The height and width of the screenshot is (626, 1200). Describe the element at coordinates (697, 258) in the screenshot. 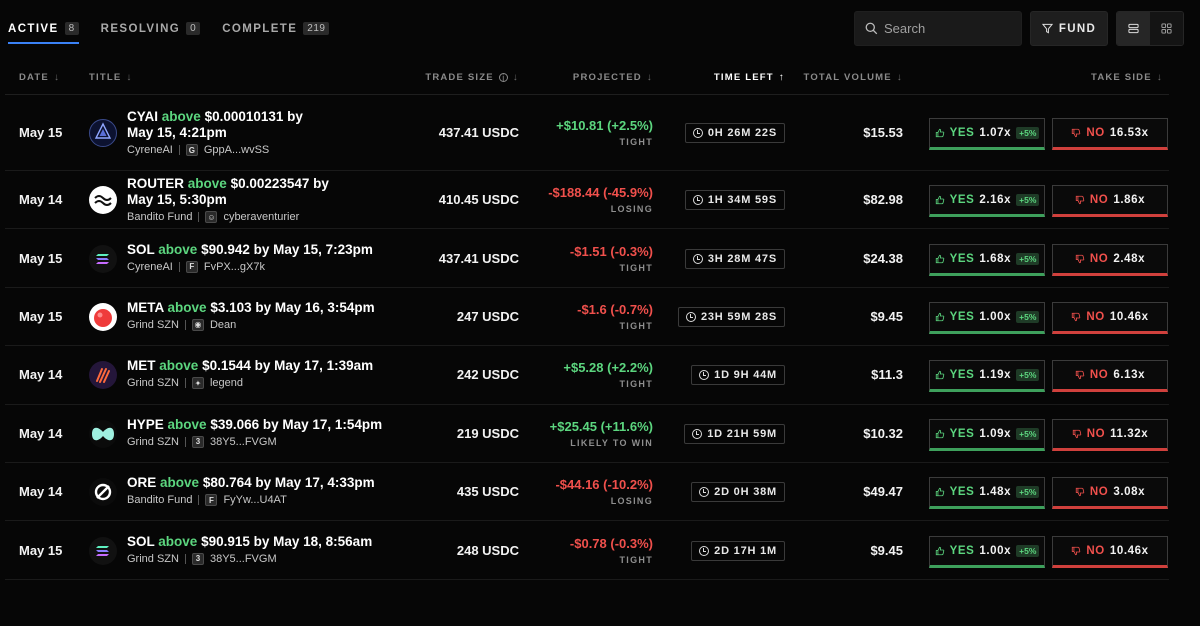

I see `clock-icon` at that location.